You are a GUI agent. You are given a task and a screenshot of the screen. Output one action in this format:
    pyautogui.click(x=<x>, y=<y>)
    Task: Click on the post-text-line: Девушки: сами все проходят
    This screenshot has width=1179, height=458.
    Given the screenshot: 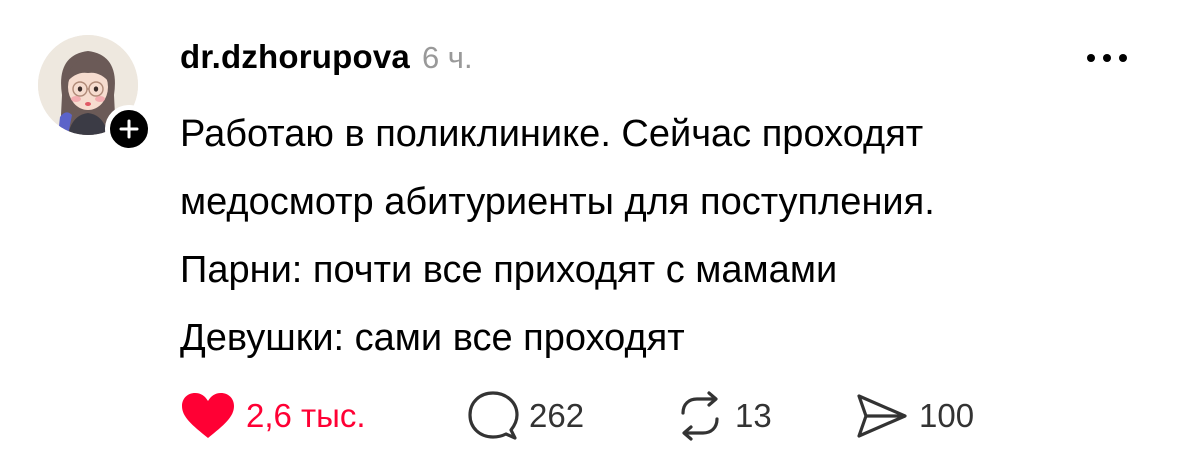 What is the action you would take?
    pyautogui.click(x=432, y=338)
    